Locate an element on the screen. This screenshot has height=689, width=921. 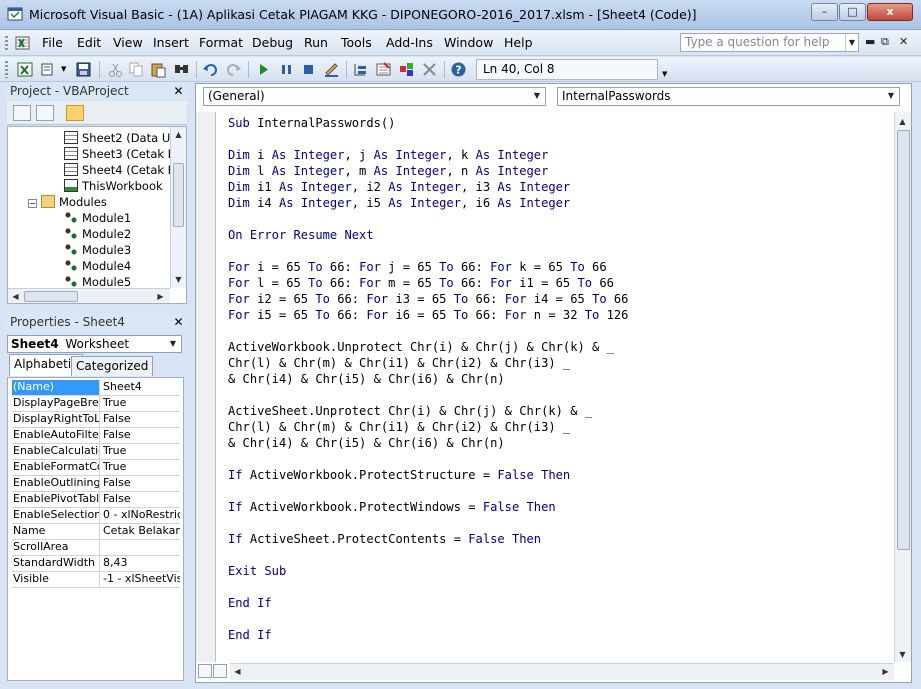
tree-item-sheet2: Sheet2 (Data Uta is located at coordinates (123, 139).